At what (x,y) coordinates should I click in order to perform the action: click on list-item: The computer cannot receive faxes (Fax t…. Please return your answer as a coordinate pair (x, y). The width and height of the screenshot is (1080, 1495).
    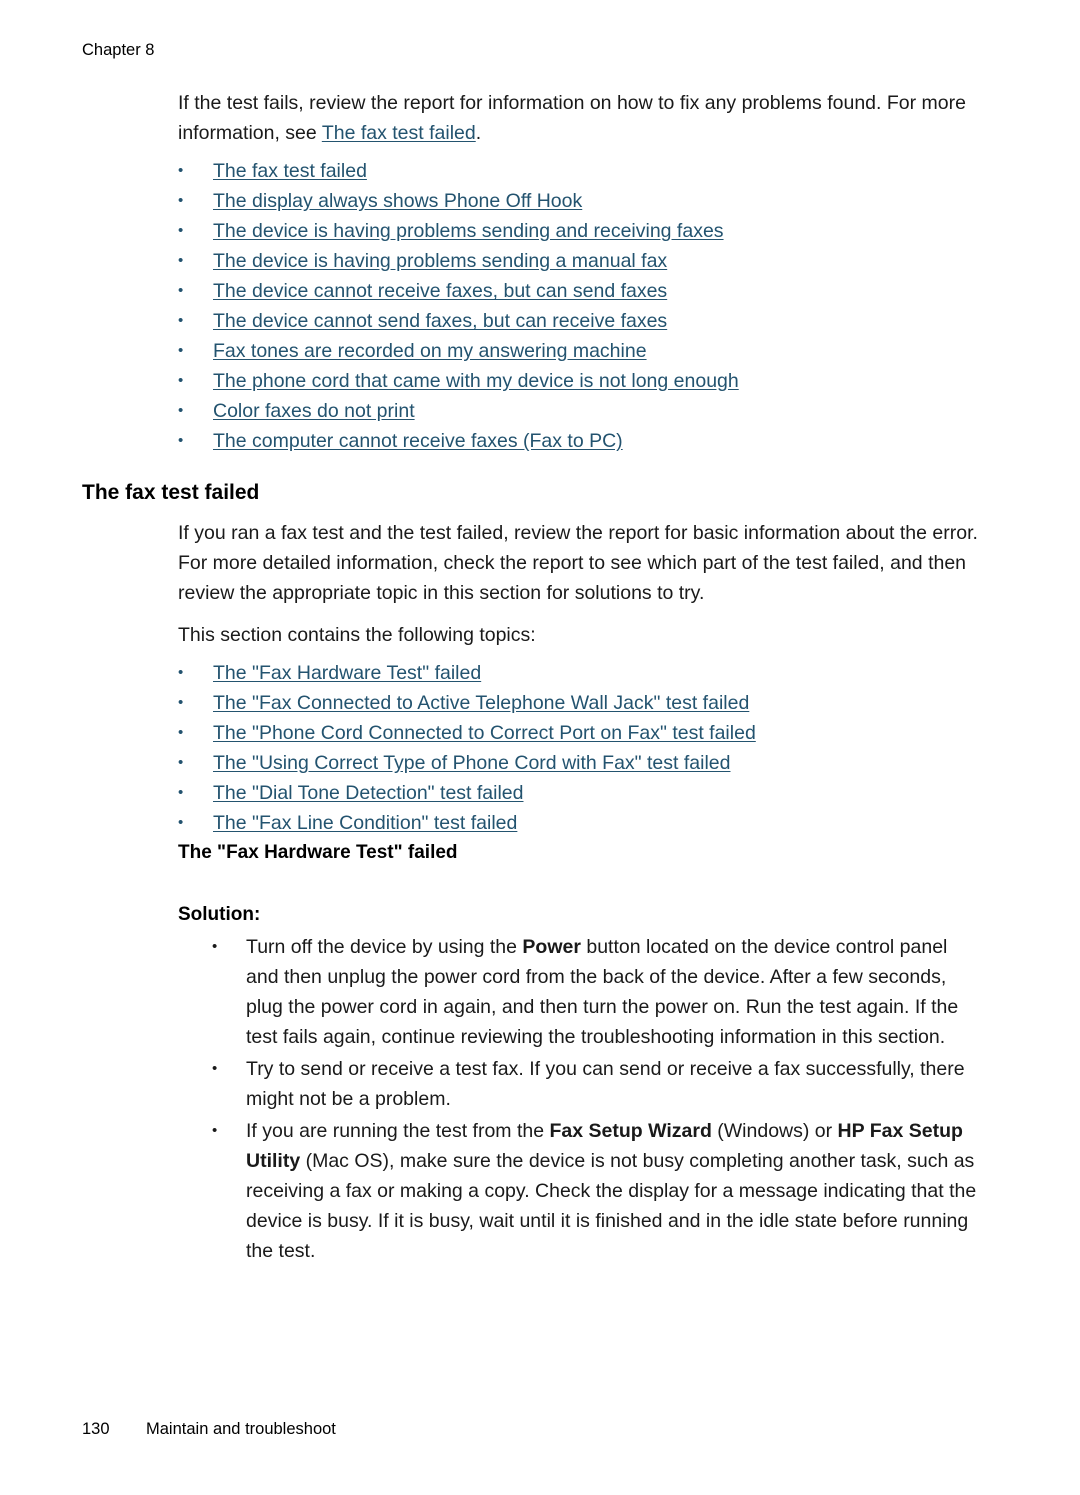
    Looking at the image, I should click on (578, 441).